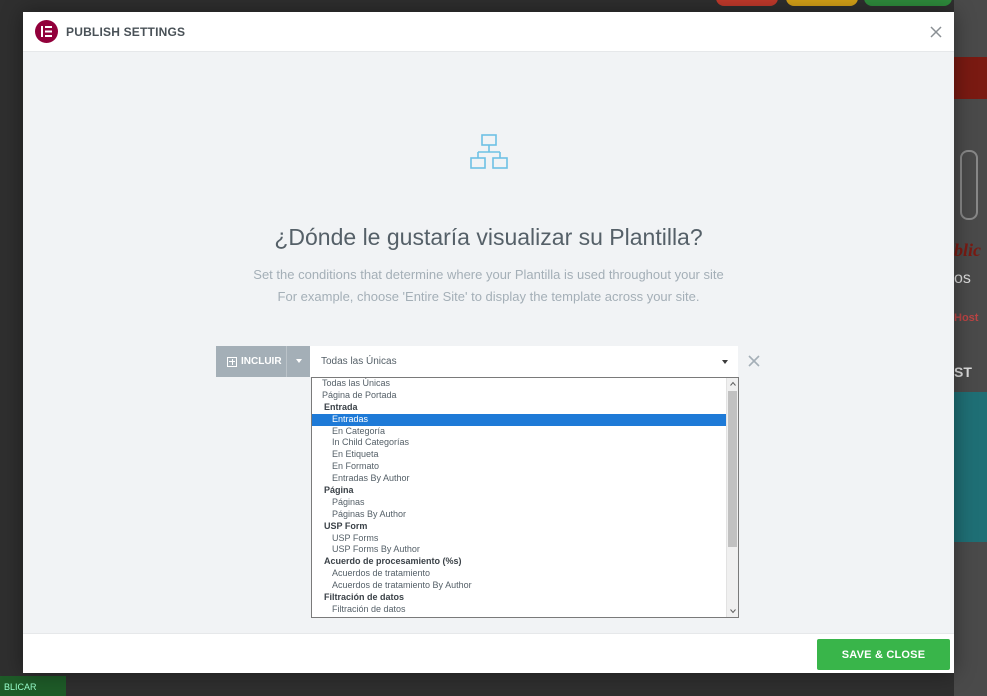 This screenshot has height=696, width=987. What do you see at coordinates (524, 361) in the screenshot?
I see `condition-name-select: Todas las Únicas` at bounding box center [524, 361].